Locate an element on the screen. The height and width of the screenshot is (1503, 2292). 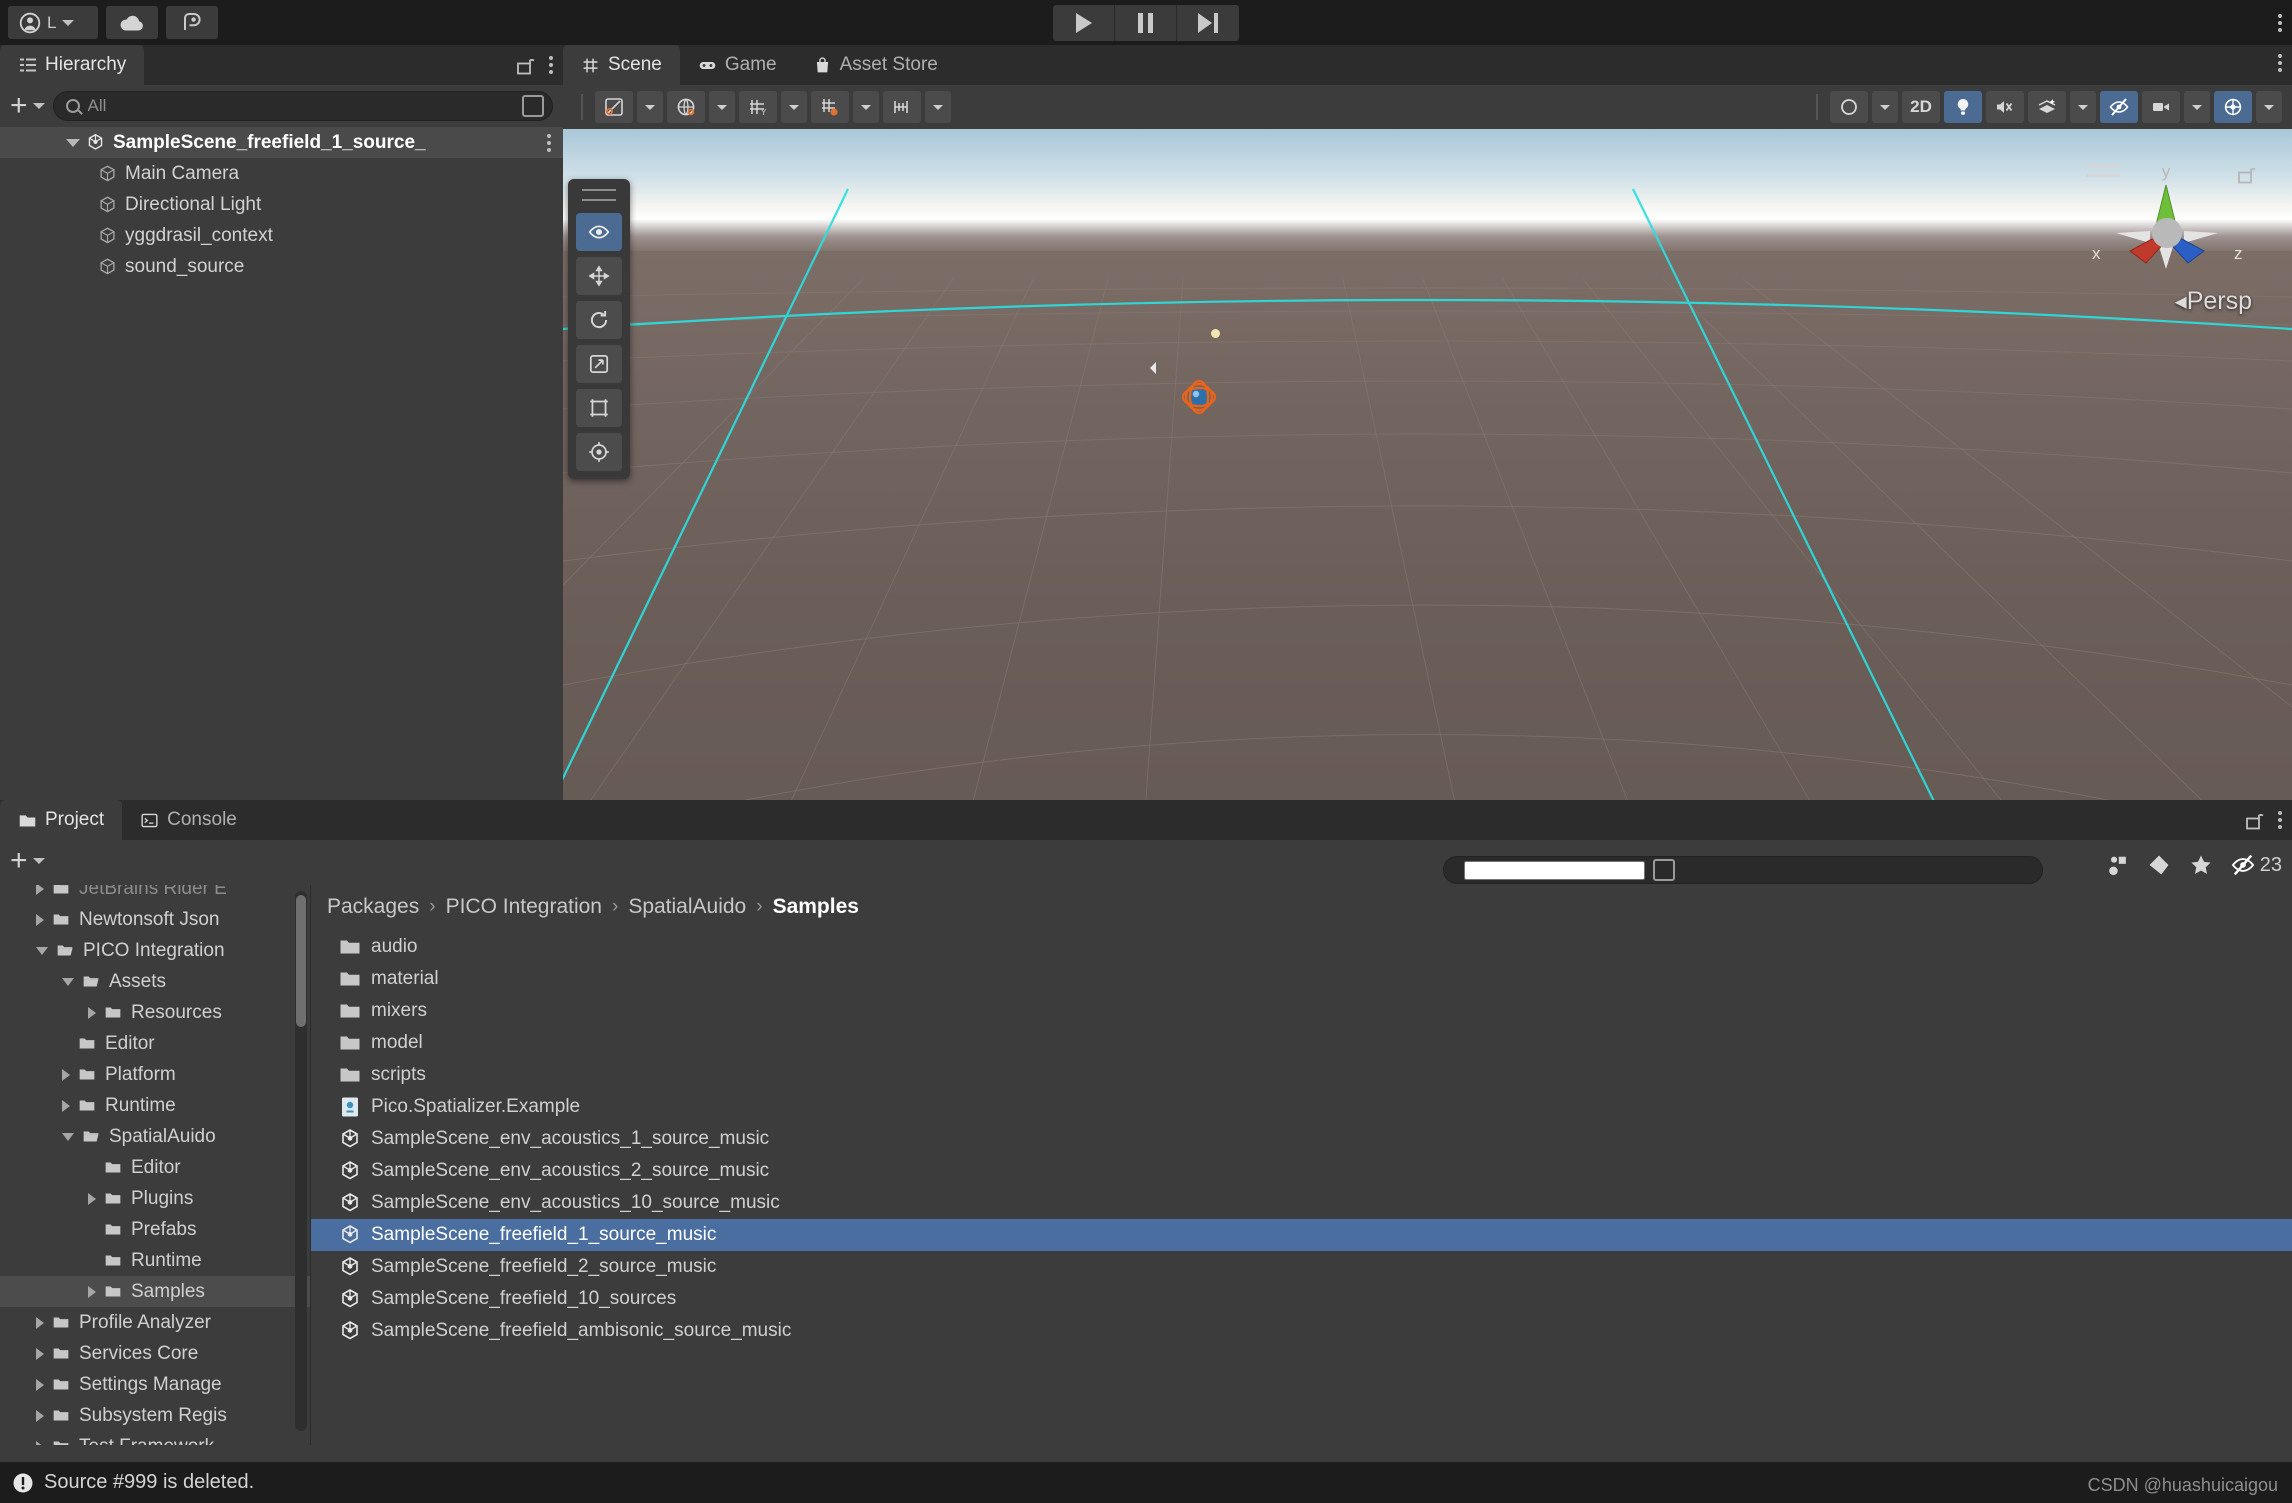
gizmos-toggle is located at coordinates (2233, 107).